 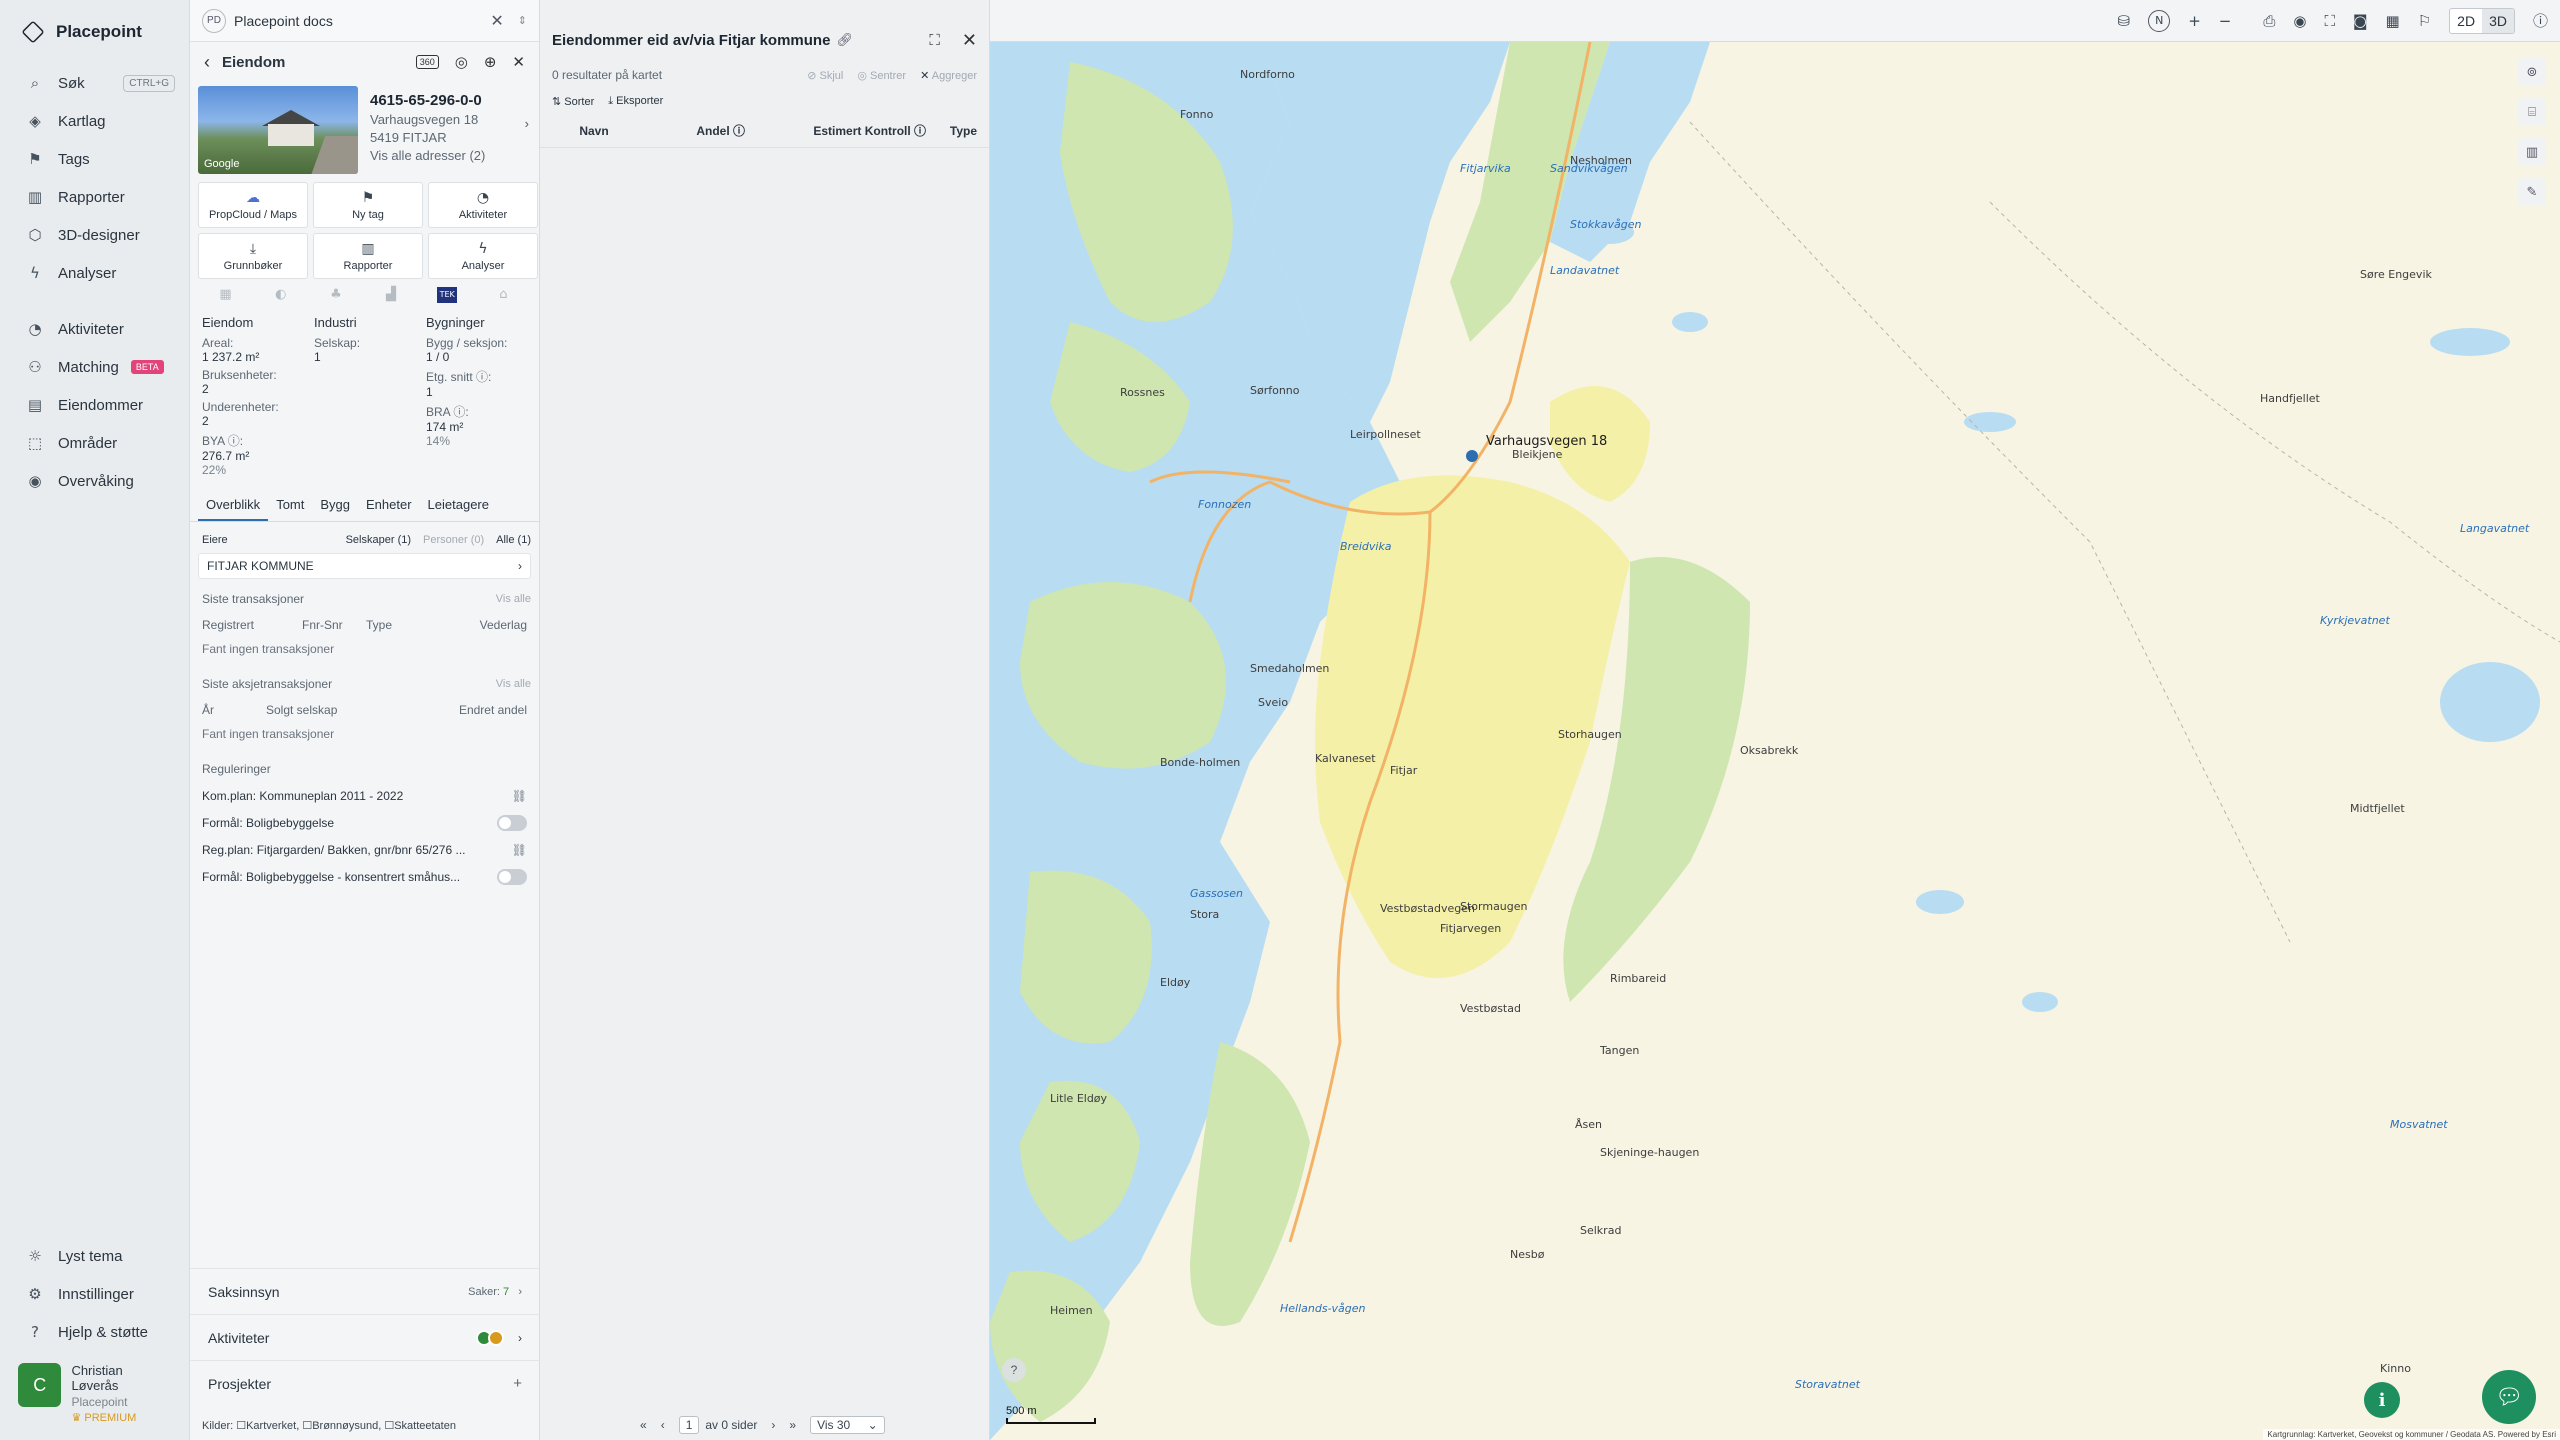 What do you see at coordinates (1014, 1370) in the screenshot?
I see `help-icon: ?` at bounding box center [1014, 1370].